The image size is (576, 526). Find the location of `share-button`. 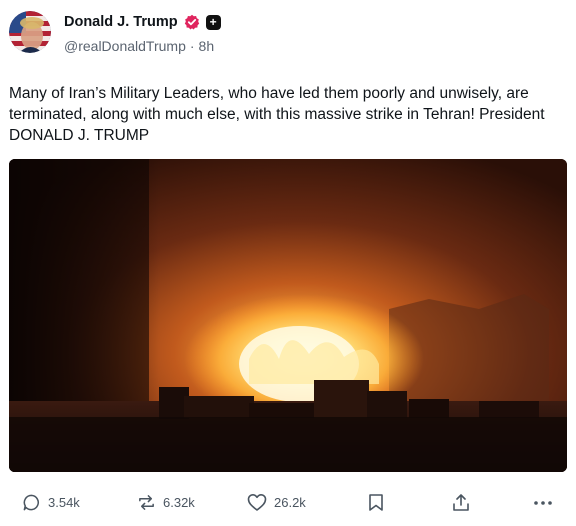

share-button is located at coordinates (461, 502).